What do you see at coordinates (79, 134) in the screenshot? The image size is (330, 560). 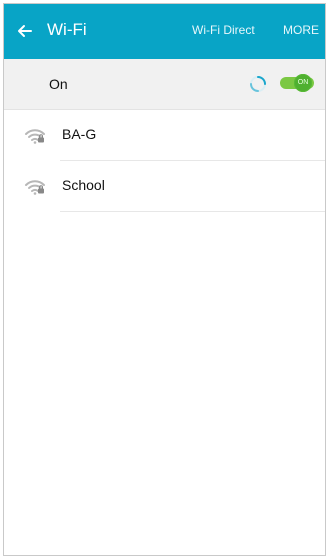 I see `network-name: BA-G` at bounding box center [79, 134].